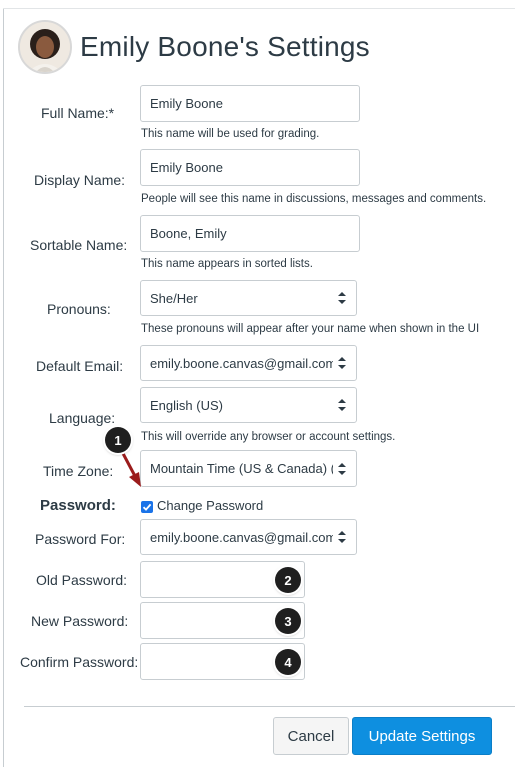  What do you see at coordinates (311, 736) in the screenshot?
I see `cancel-button: Cancel` at bounding box center [311, 736].